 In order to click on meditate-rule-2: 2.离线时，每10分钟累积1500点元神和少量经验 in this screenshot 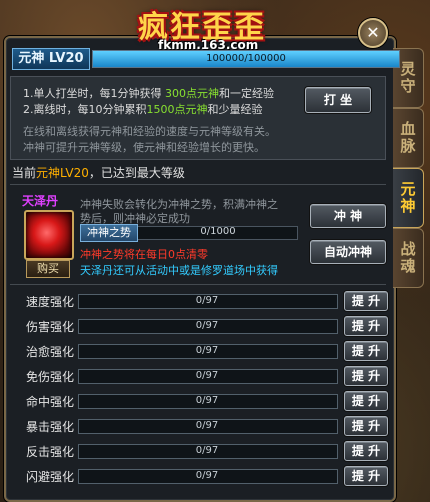, I will do `click(143, 109)`.